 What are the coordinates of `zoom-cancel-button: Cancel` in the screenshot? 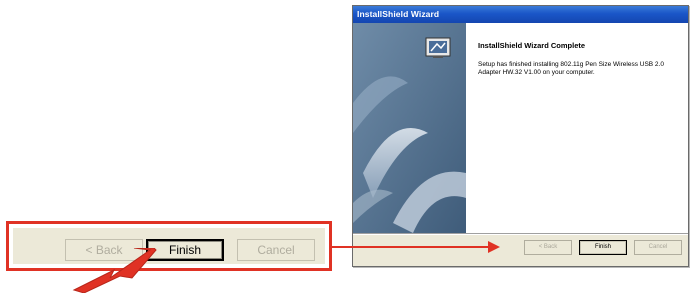 It's located at (276, 250).